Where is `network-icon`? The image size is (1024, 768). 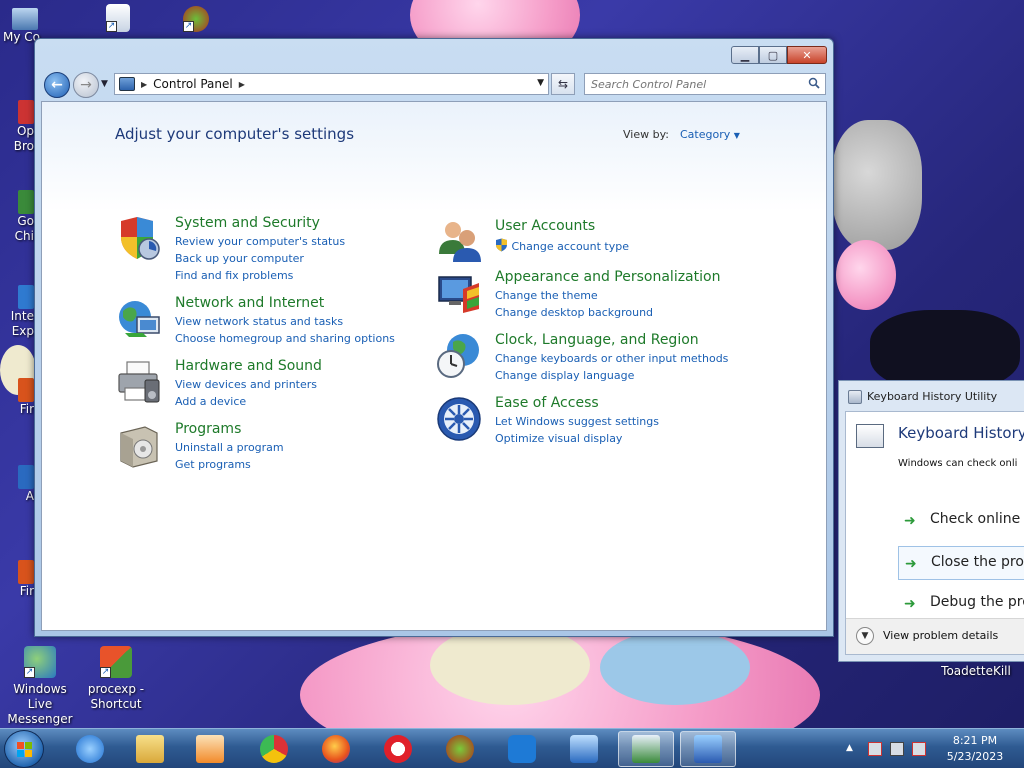
network-icon is located at coordinates (897, 749).